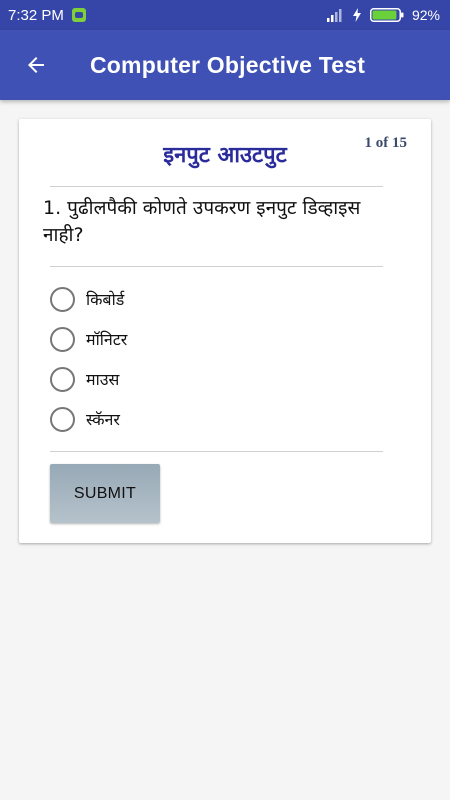 The width and height of the screenshot is (450, 800). What do you see at coordinates (36, 15) in the screenshot?
I see `status-time: 7:32 PM` at bounding box center [36, 15].